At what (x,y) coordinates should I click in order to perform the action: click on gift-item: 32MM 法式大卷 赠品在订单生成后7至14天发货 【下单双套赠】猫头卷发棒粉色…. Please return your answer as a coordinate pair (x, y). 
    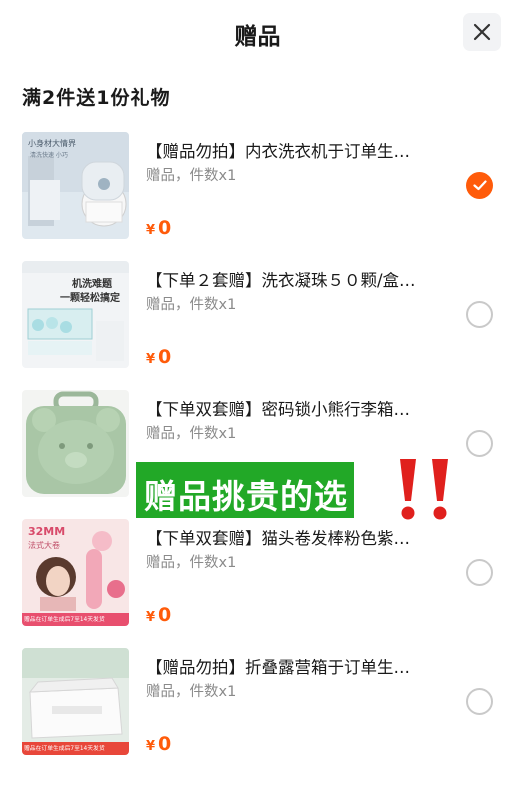
    Looking at the image, I should click on (257, 574).